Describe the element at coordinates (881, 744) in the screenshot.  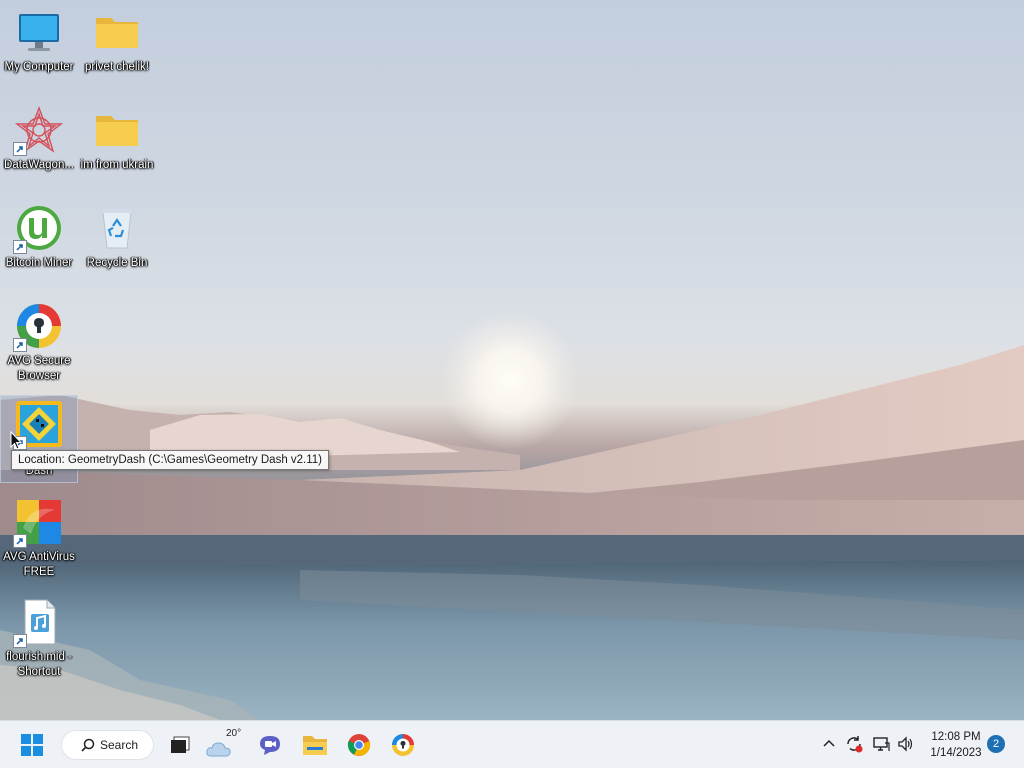
I see `network-icon` at that location.